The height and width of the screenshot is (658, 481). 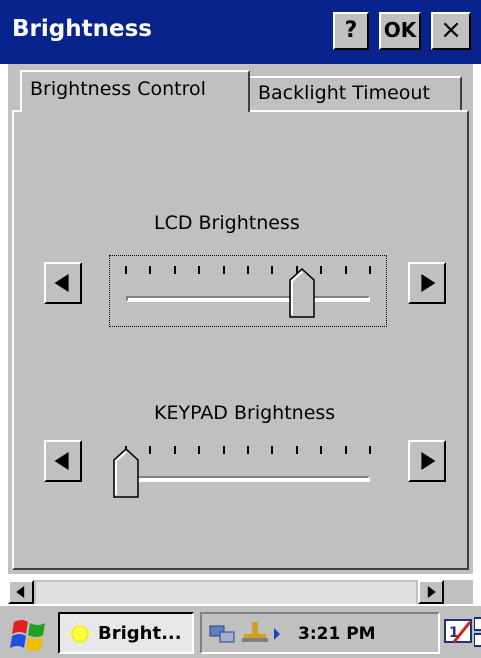 I want to click on keypad-decrease-button, so click(x=63, y=461).